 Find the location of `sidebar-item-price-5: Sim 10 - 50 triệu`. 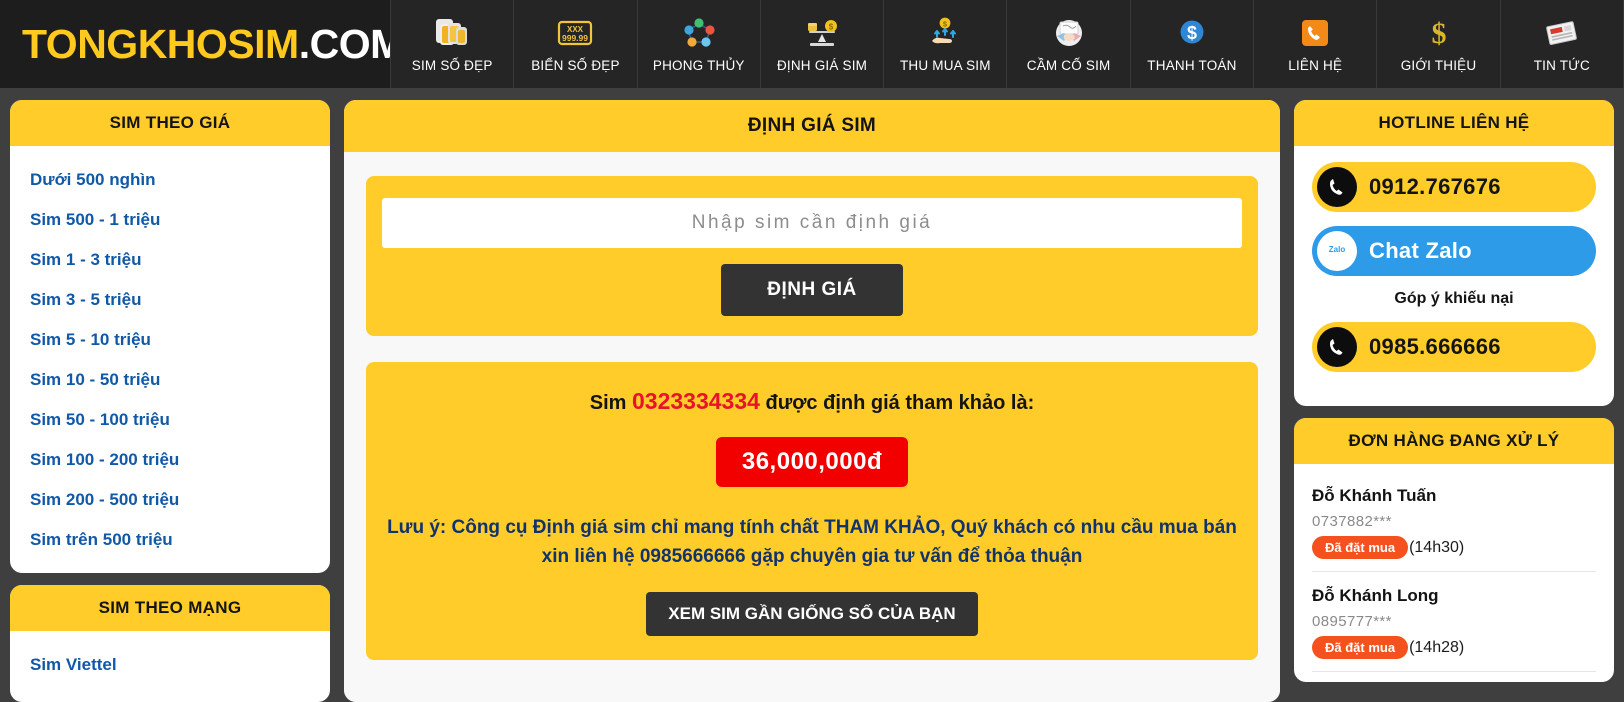

sidebar-item-price-5: Sim 10 - 50 triệu is located at coordinates (170, 380).